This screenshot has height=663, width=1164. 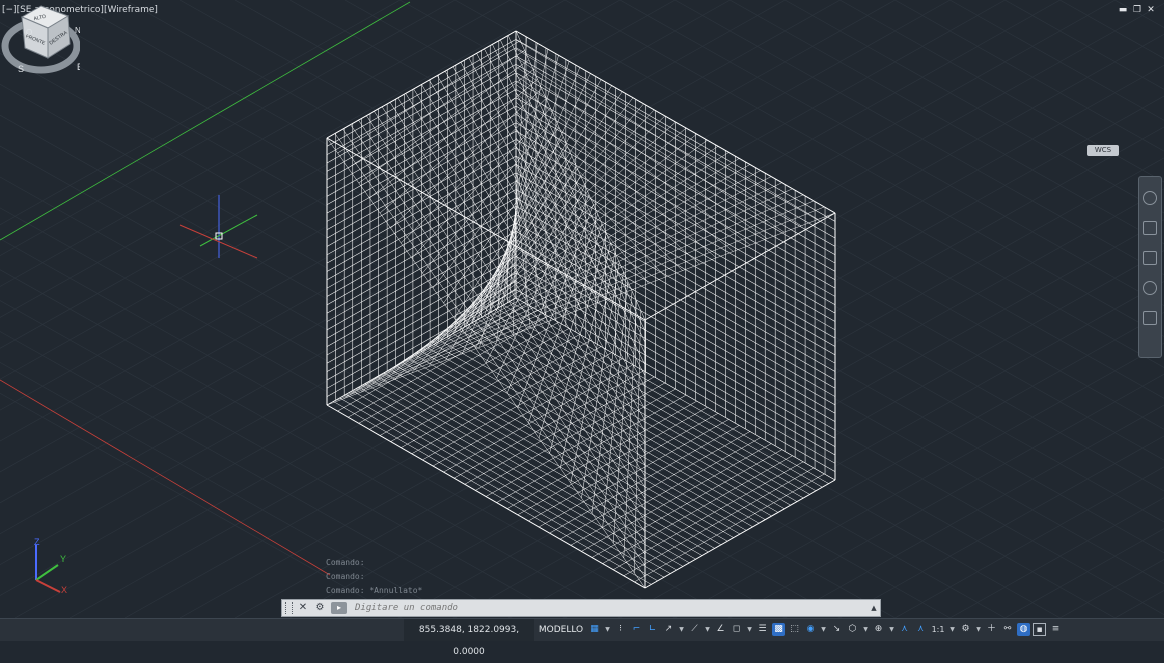 I want to click on hardware-acceleration-icon: ⚯, so click(x=1007, y=629).